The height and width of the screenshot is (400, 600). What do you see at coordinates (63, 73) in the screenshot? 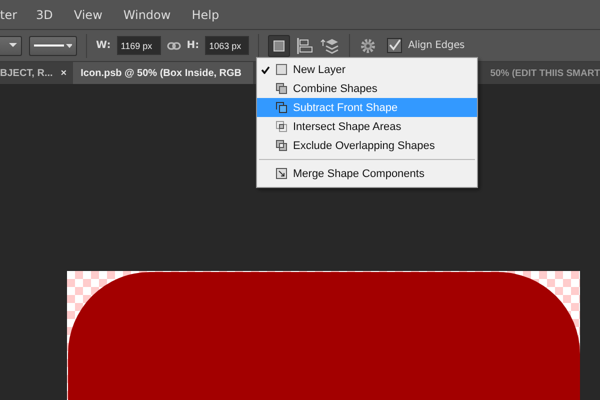
I see `close-icon: ×` at bounding box center [63, 73].